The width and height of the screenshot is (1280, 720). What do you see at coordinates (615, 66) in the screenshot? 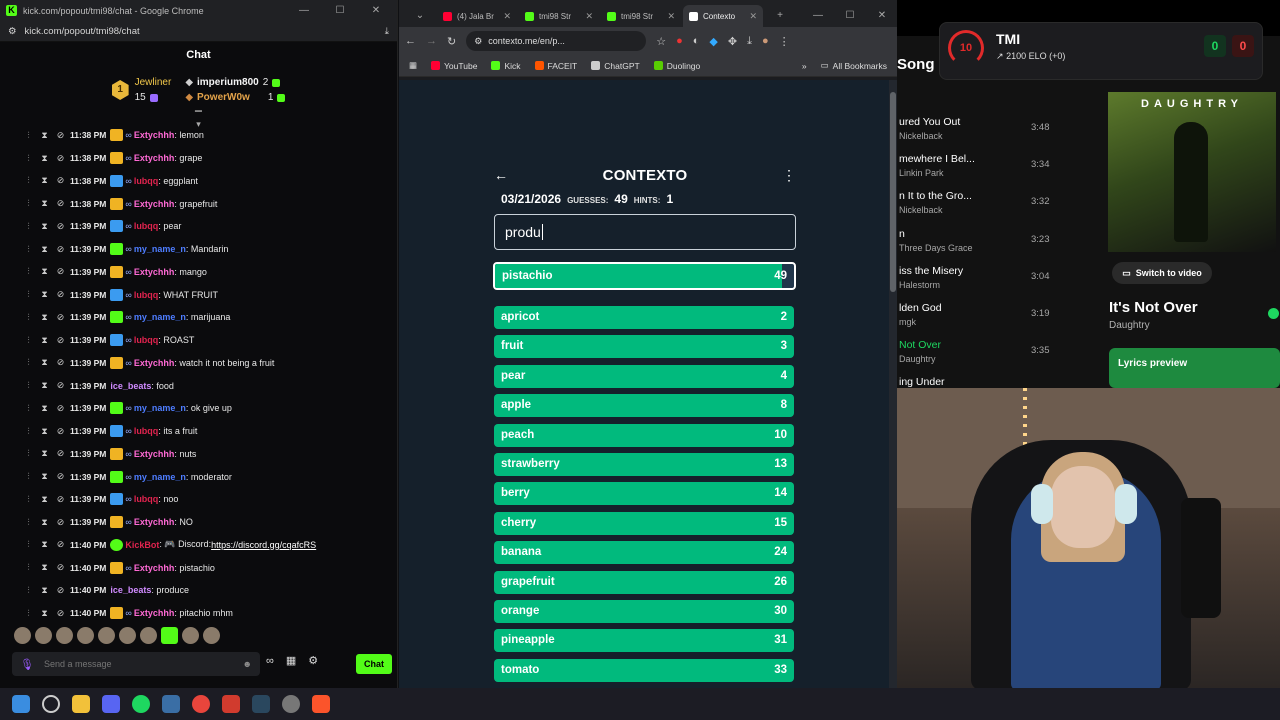
I see `bookmark-chatgpt: ChatGPT` at bounding box center [615, 66].